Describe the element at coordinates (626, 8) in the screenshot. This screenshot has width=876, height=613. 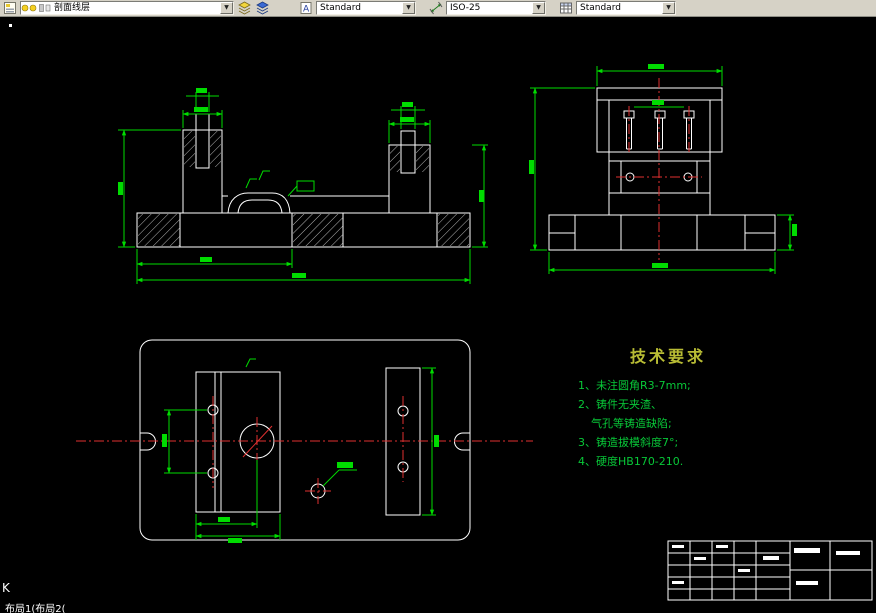
I see `table-style-combo: Standard ▼` at that location.